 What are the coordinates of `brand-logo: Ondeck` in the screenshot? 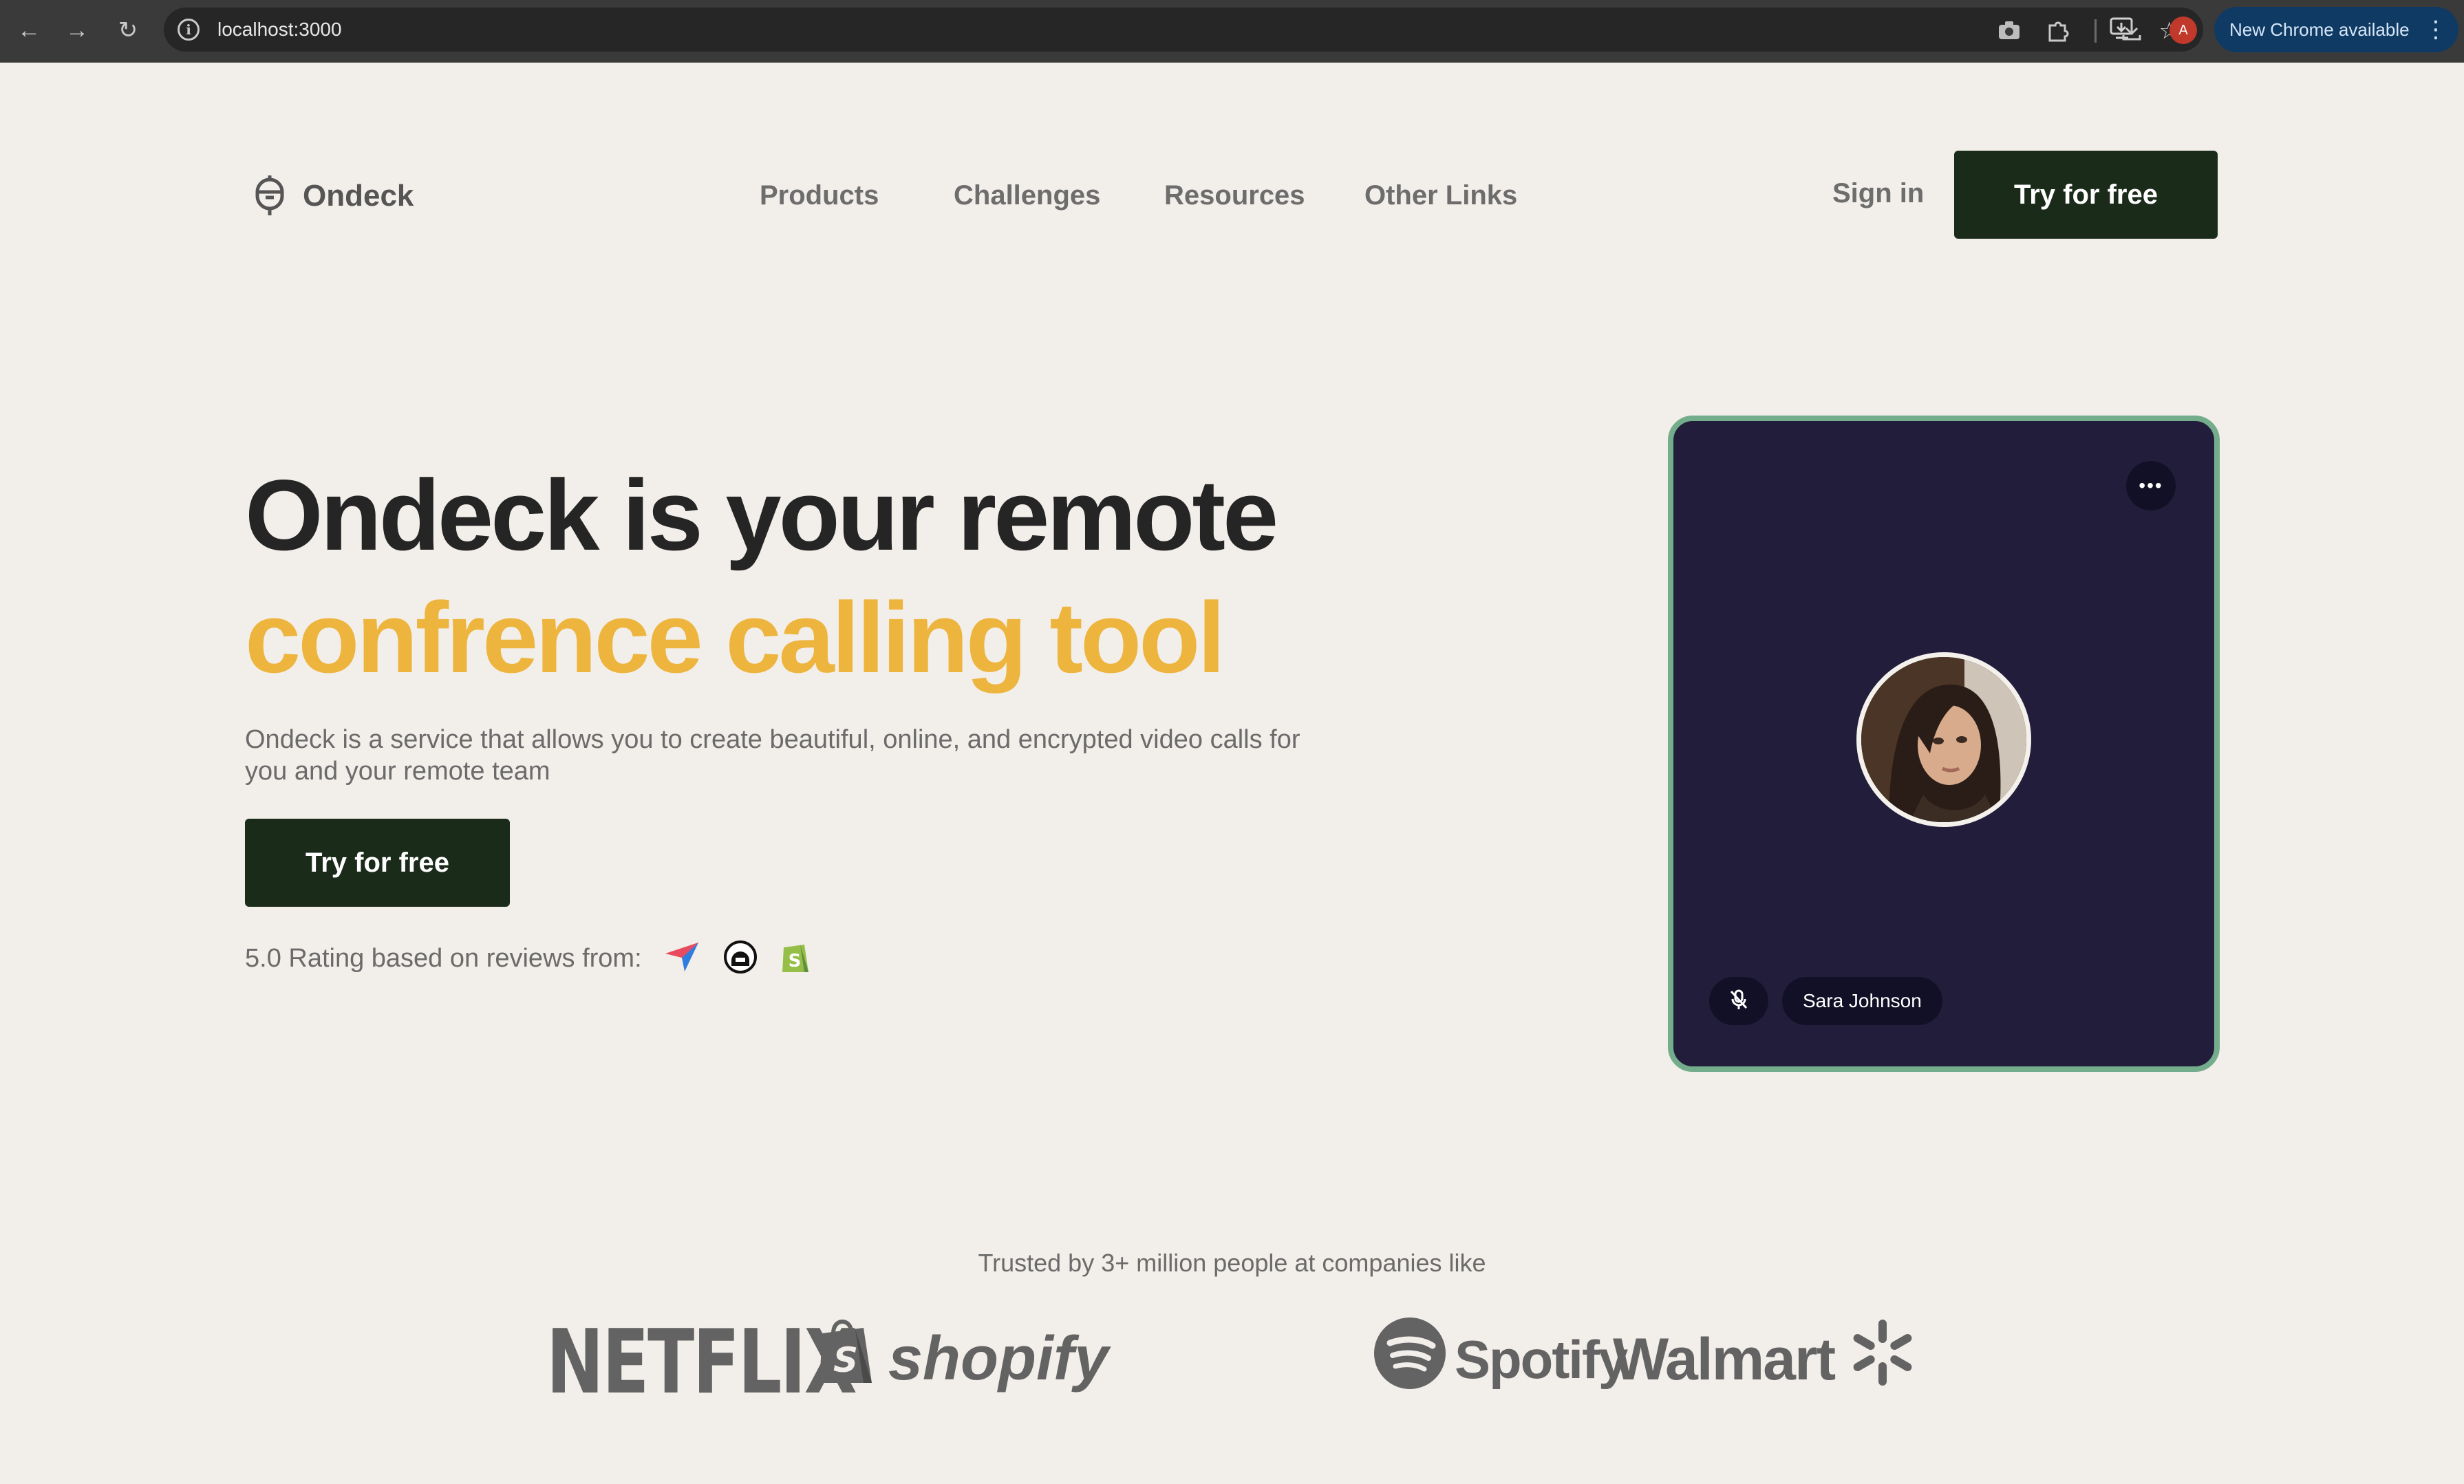 It's located at (333, 195).